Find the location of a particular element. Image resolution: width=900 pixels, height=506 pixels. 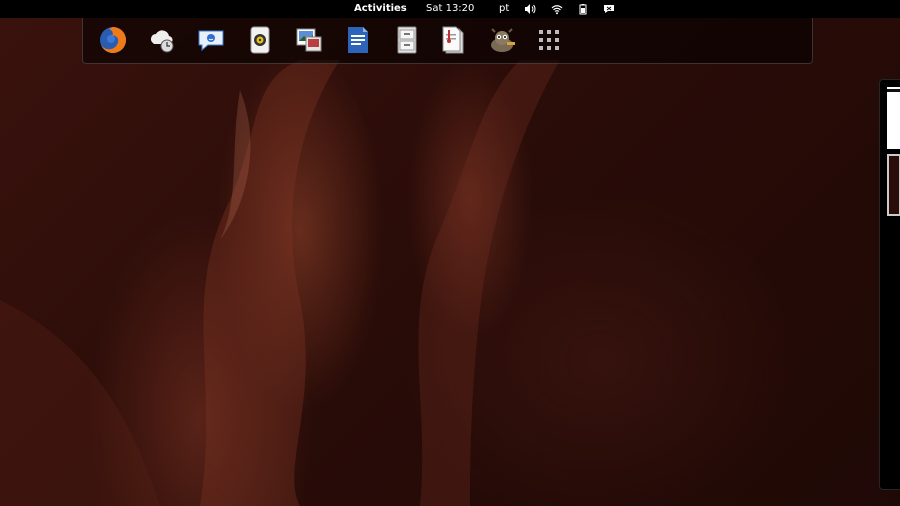

chat-bubble-icon is located at coordinates (211, 40).